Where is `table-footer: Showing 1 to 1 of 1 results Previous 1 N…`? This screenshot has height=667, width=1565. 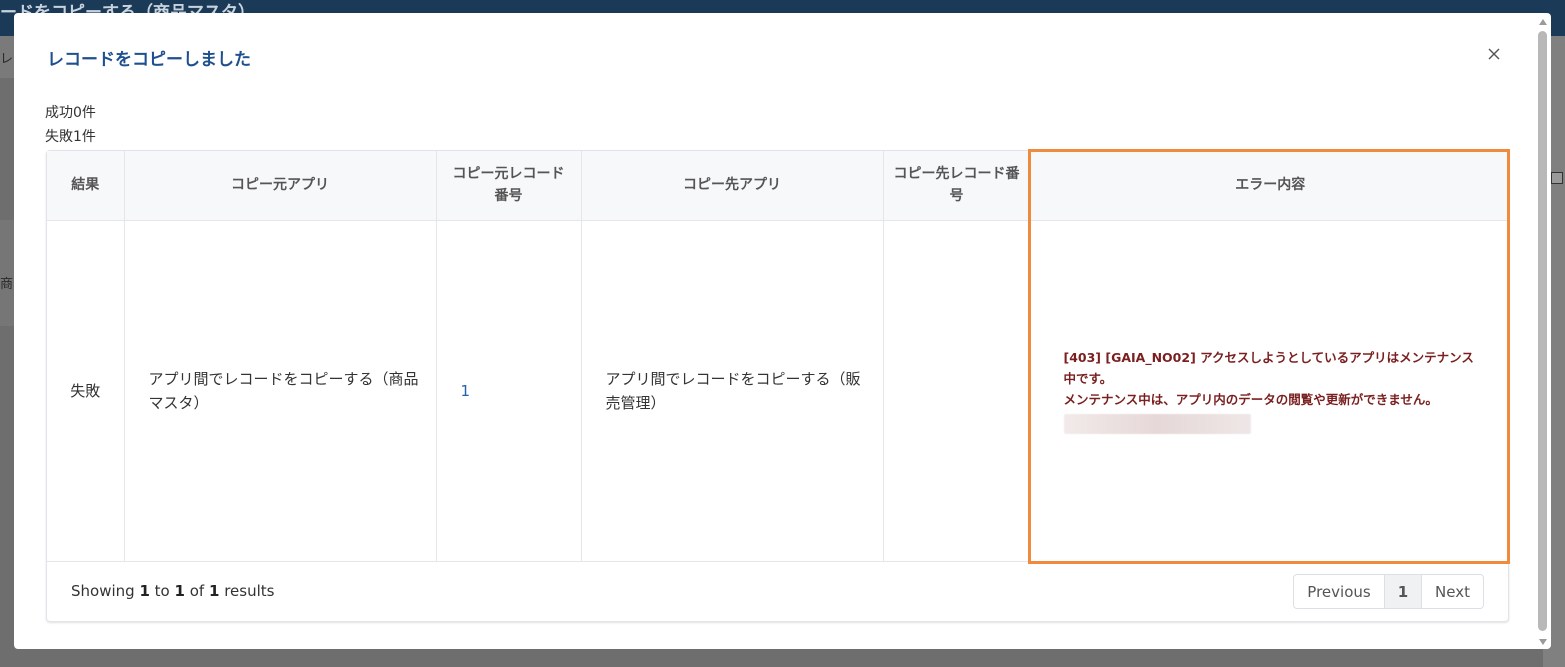 table-footer: Showing 1 to 1 of 1 results Previous 1 N… is located at coordinates (777, 591).